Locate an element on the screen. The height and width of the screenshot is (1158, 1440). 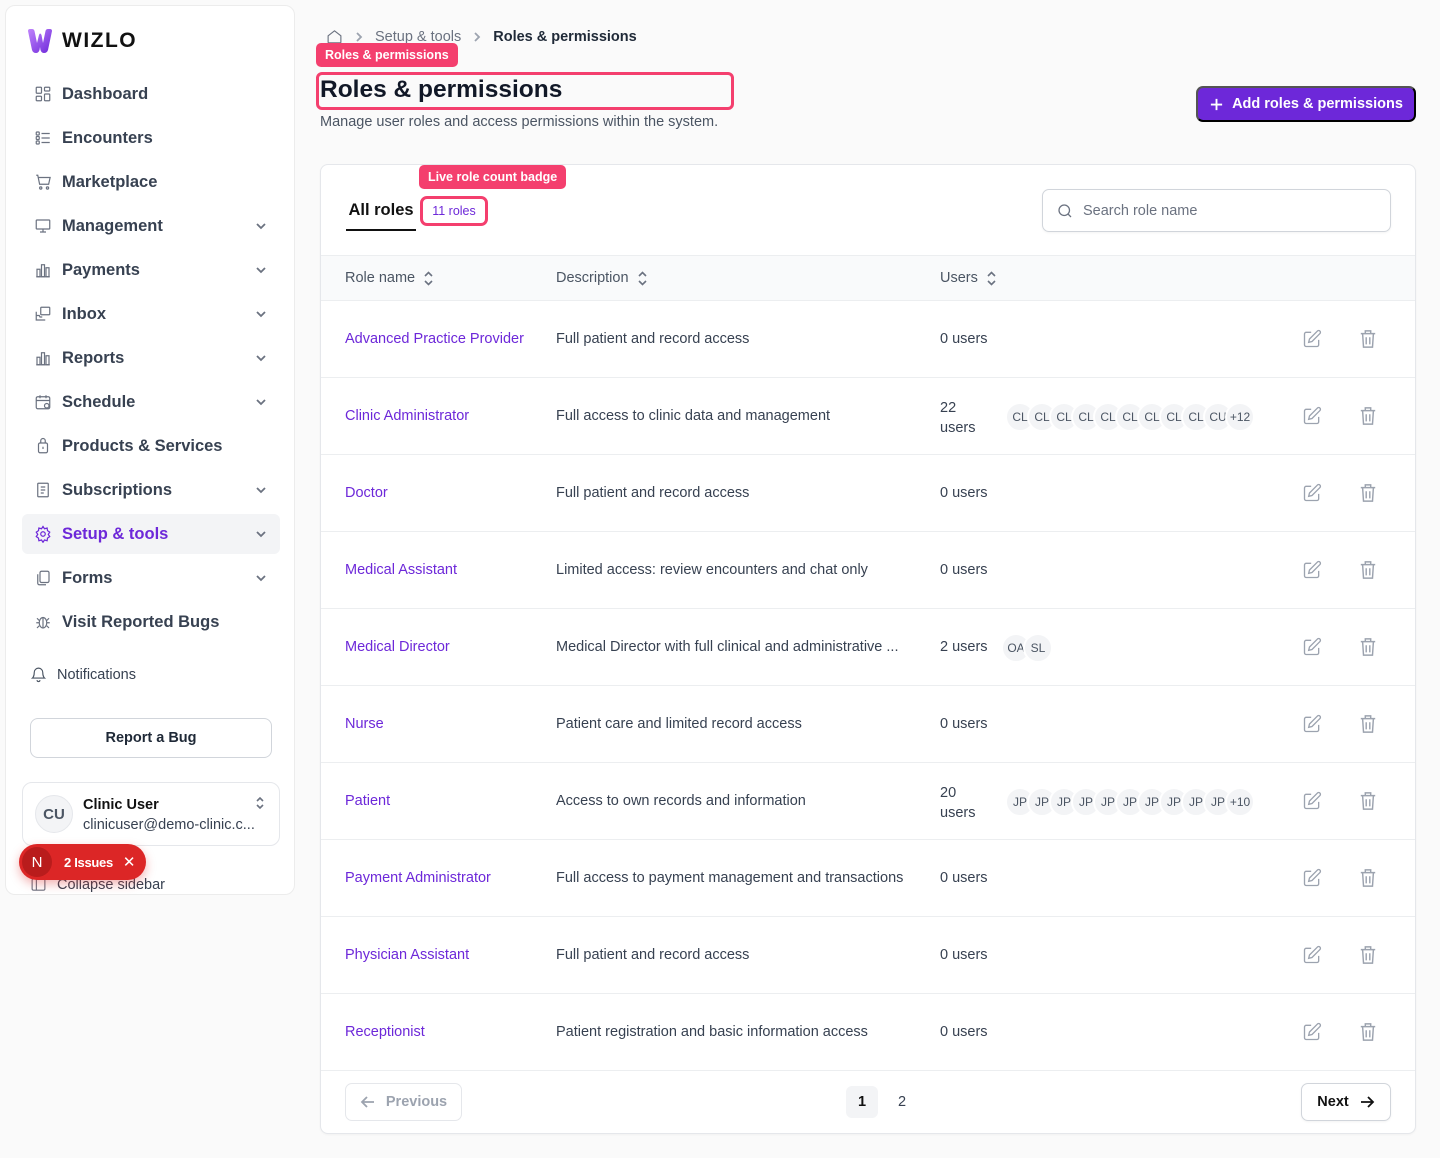
add-roles-button: Add roles & permissions is located at coordinates (1306, 104).